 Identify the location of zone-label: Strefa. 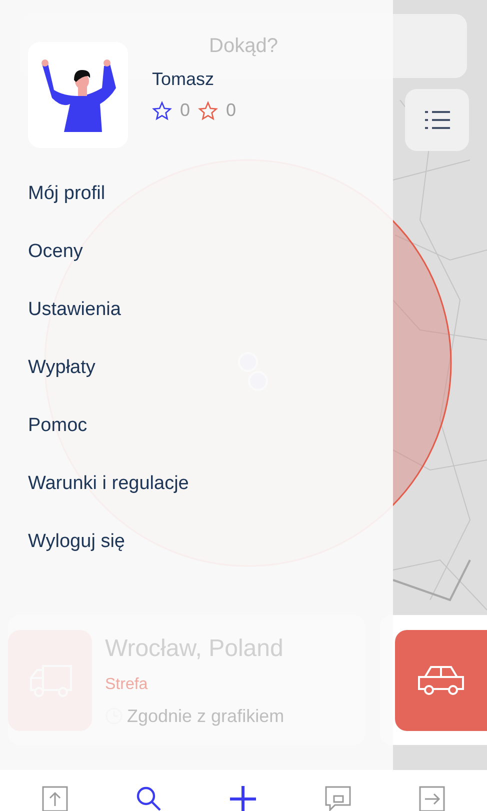
(127, 684).